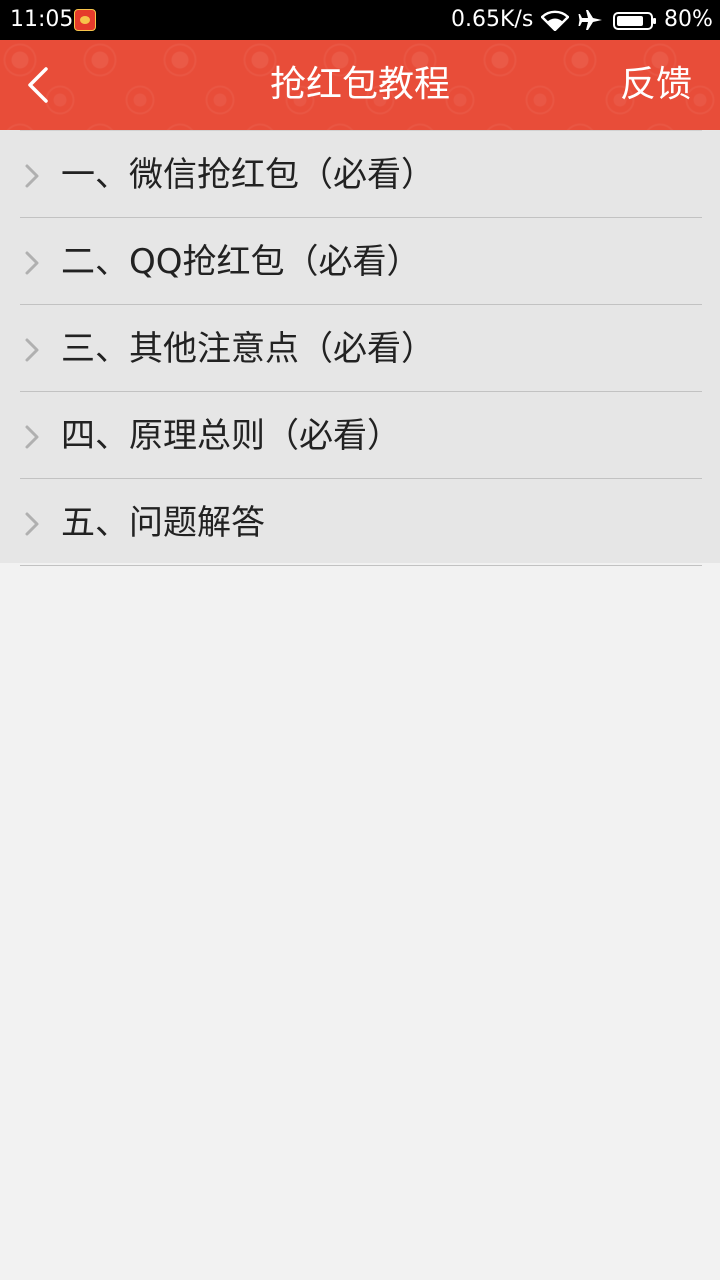 Image resolution: width=720 pixels, height=1280 pixels. Describe the element at coordinates (656, 85) in the screenshot. I see `feedback-button: 反馈` at that location.